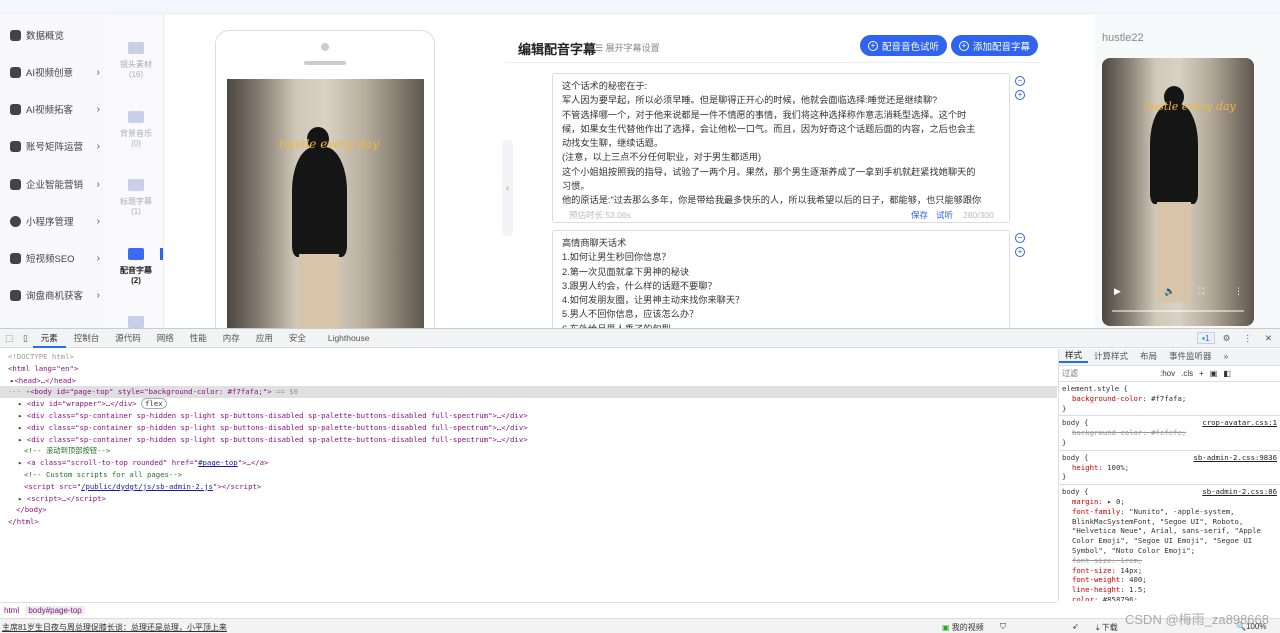 The height and width of the screenshot is (633, 1280). What do you see at coordinates (1117, 291) in the screenshot?
I see `play-icon: ▶` at bounding box center [1117, 291].